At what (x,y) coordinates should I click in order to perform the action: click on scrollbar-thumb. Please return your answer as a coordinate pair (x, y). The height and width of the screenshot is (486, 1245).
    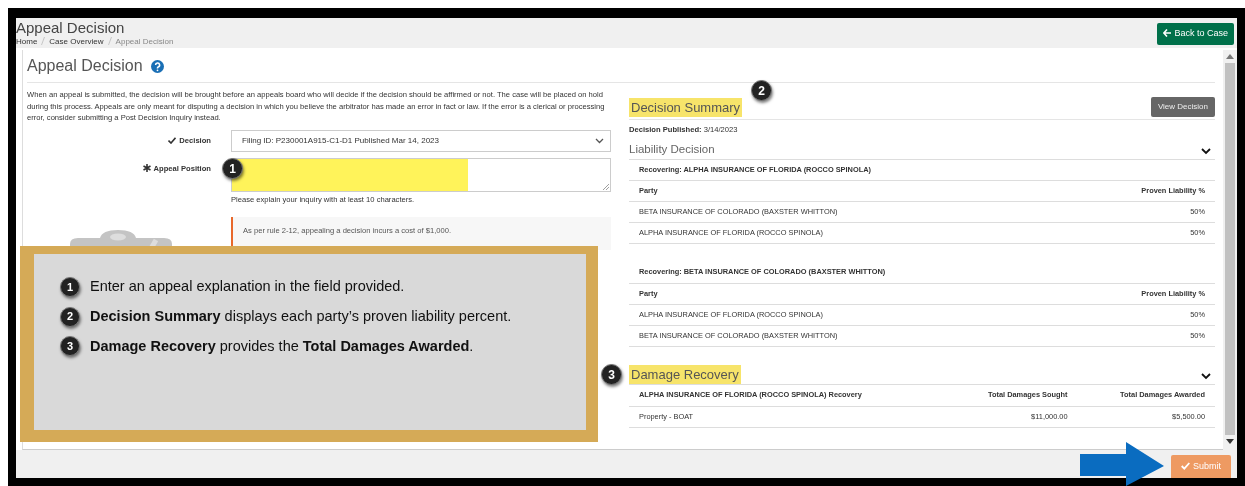
    Looking at the image, I should click on (1230, 249).